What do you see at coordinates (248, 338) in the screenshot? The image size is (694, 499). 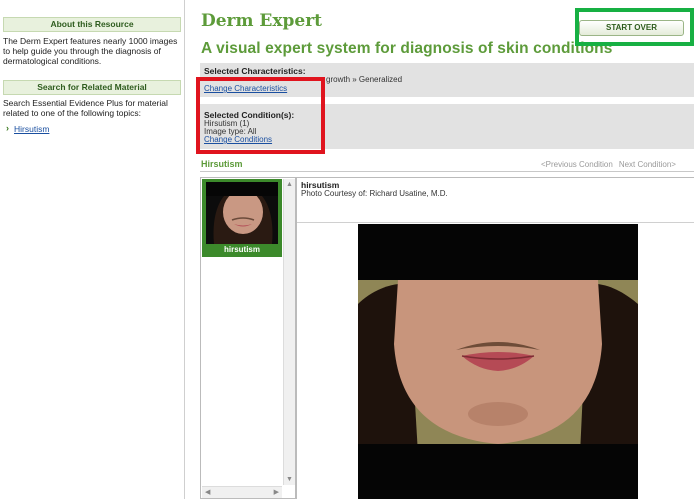 I see `thumbnail-list: hirsutism ▲ ▼ ◀ ▶` at bounding box center [248, 338].